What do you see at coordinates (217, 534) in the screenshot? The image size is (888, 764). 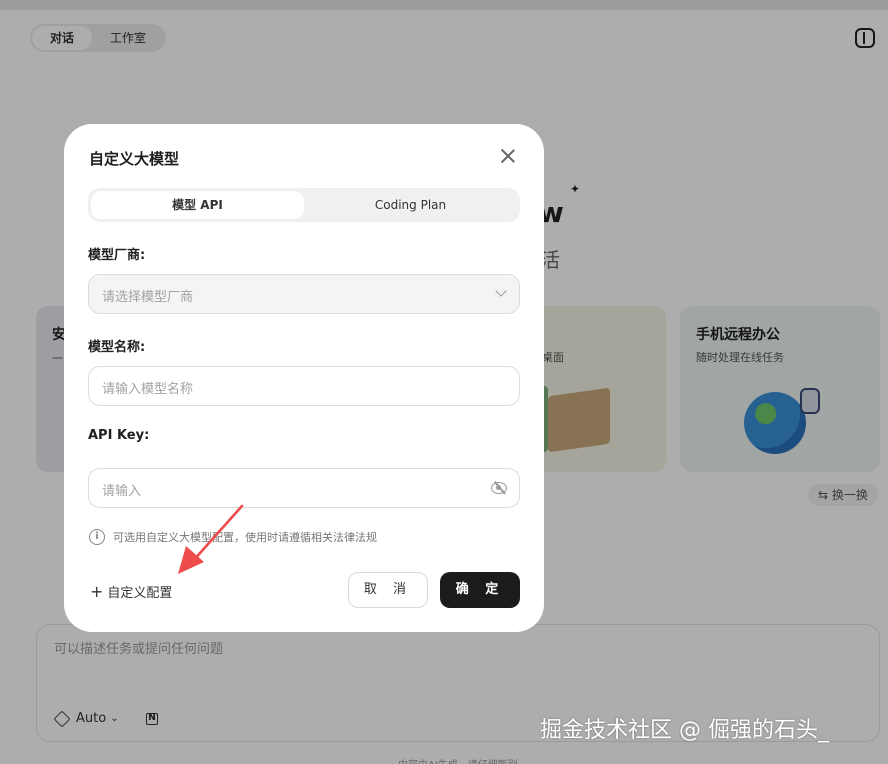 I see `arrow-shaft` at bounding box center [217, 534].